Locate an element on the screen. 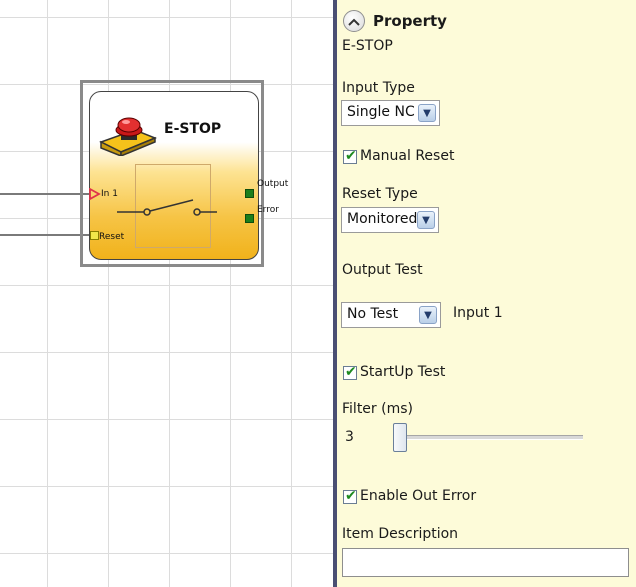  block-title: E-STOP is located at coordinates (193, 129).